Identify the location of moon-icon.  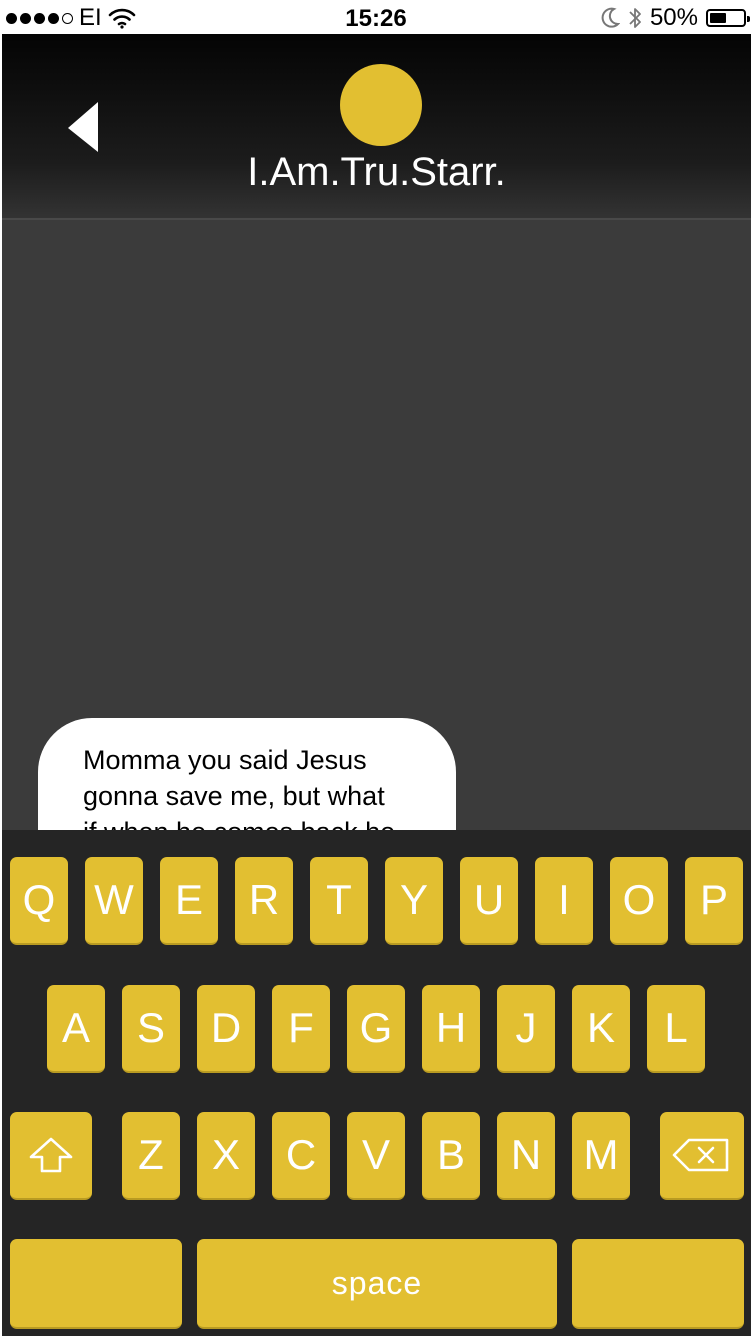
(610, 17).